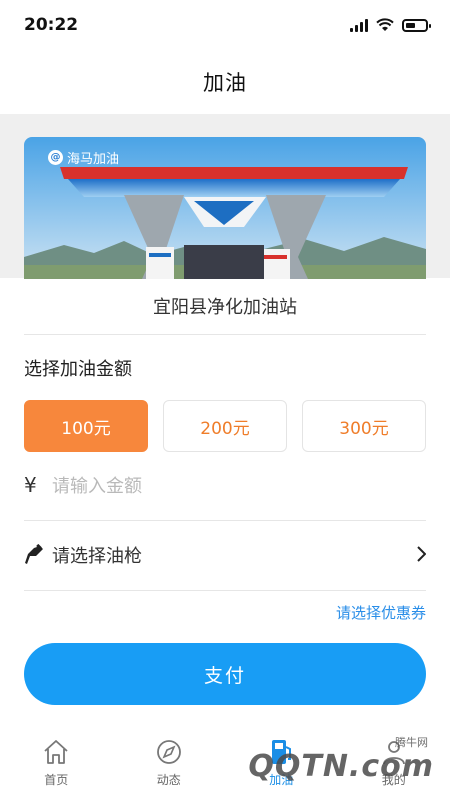  Describe the element at coordinates (385, 24) in the screenshot. I see `wifi-icon` at that location.